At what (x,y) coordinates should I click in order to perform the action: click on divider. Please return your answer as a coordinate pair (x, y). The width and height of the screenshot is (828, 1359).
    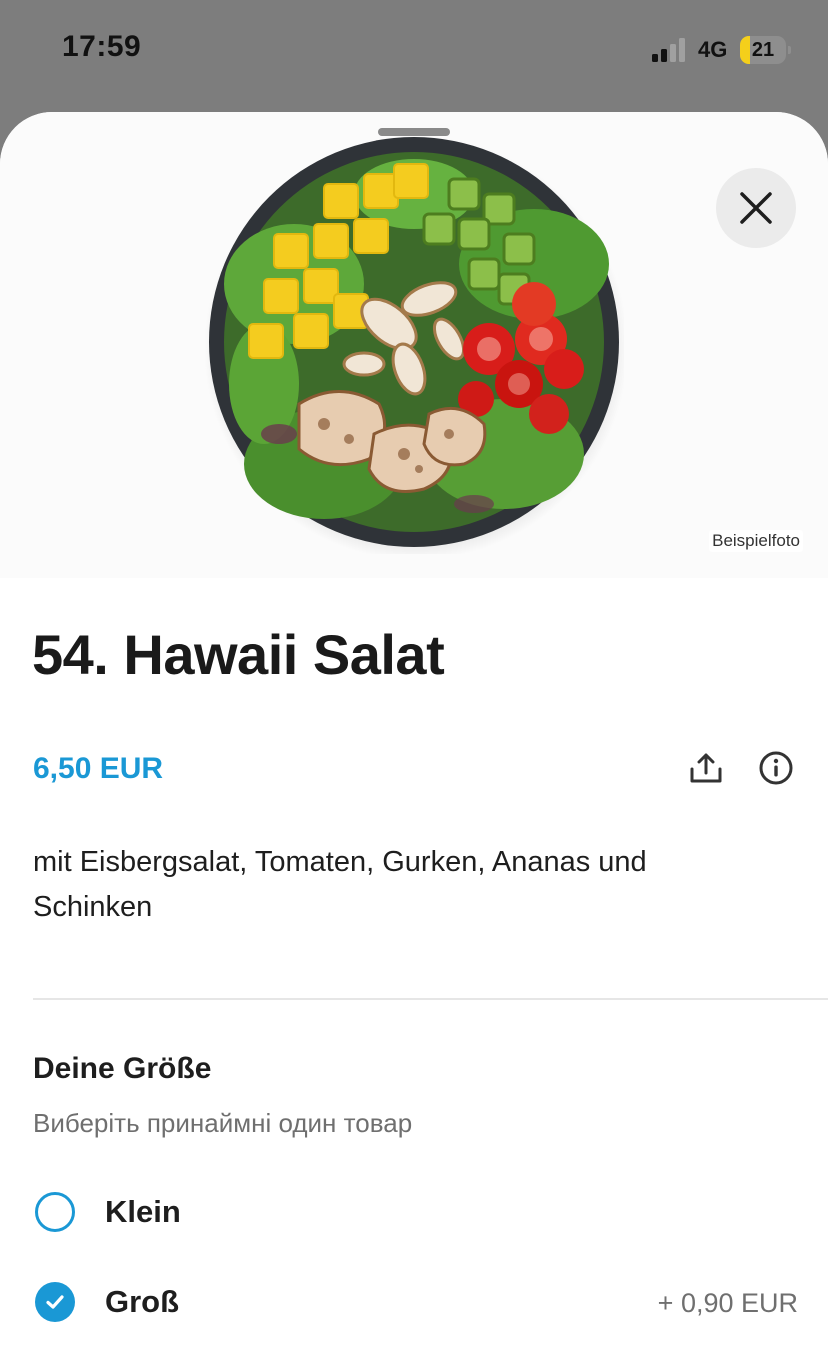
    Looking at the image, I should click on (430, 999).